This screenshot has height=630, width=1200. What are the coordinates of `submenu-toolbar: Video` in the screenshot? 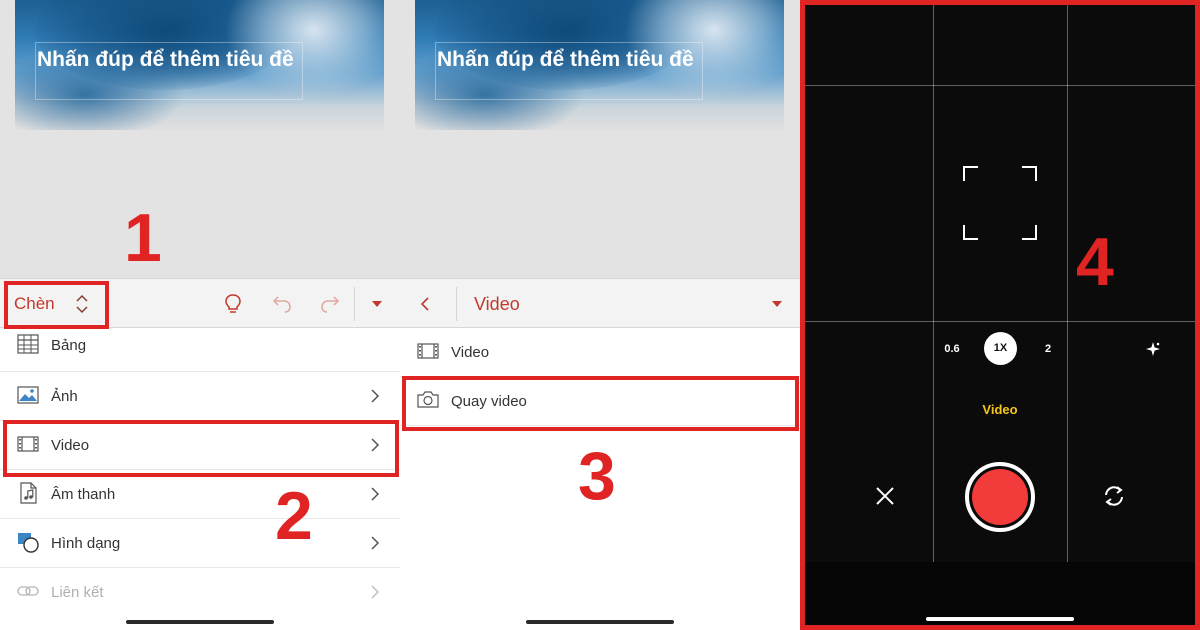 It's located at (600, 303).